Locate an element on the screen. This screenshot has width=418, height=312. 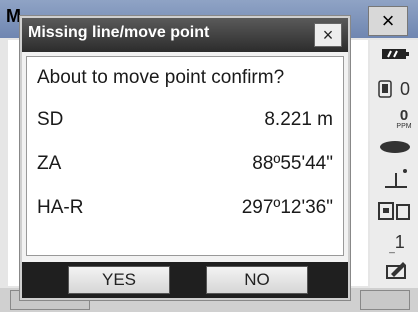
sd-value: 8.221 m is located at coordinates (298, 119).